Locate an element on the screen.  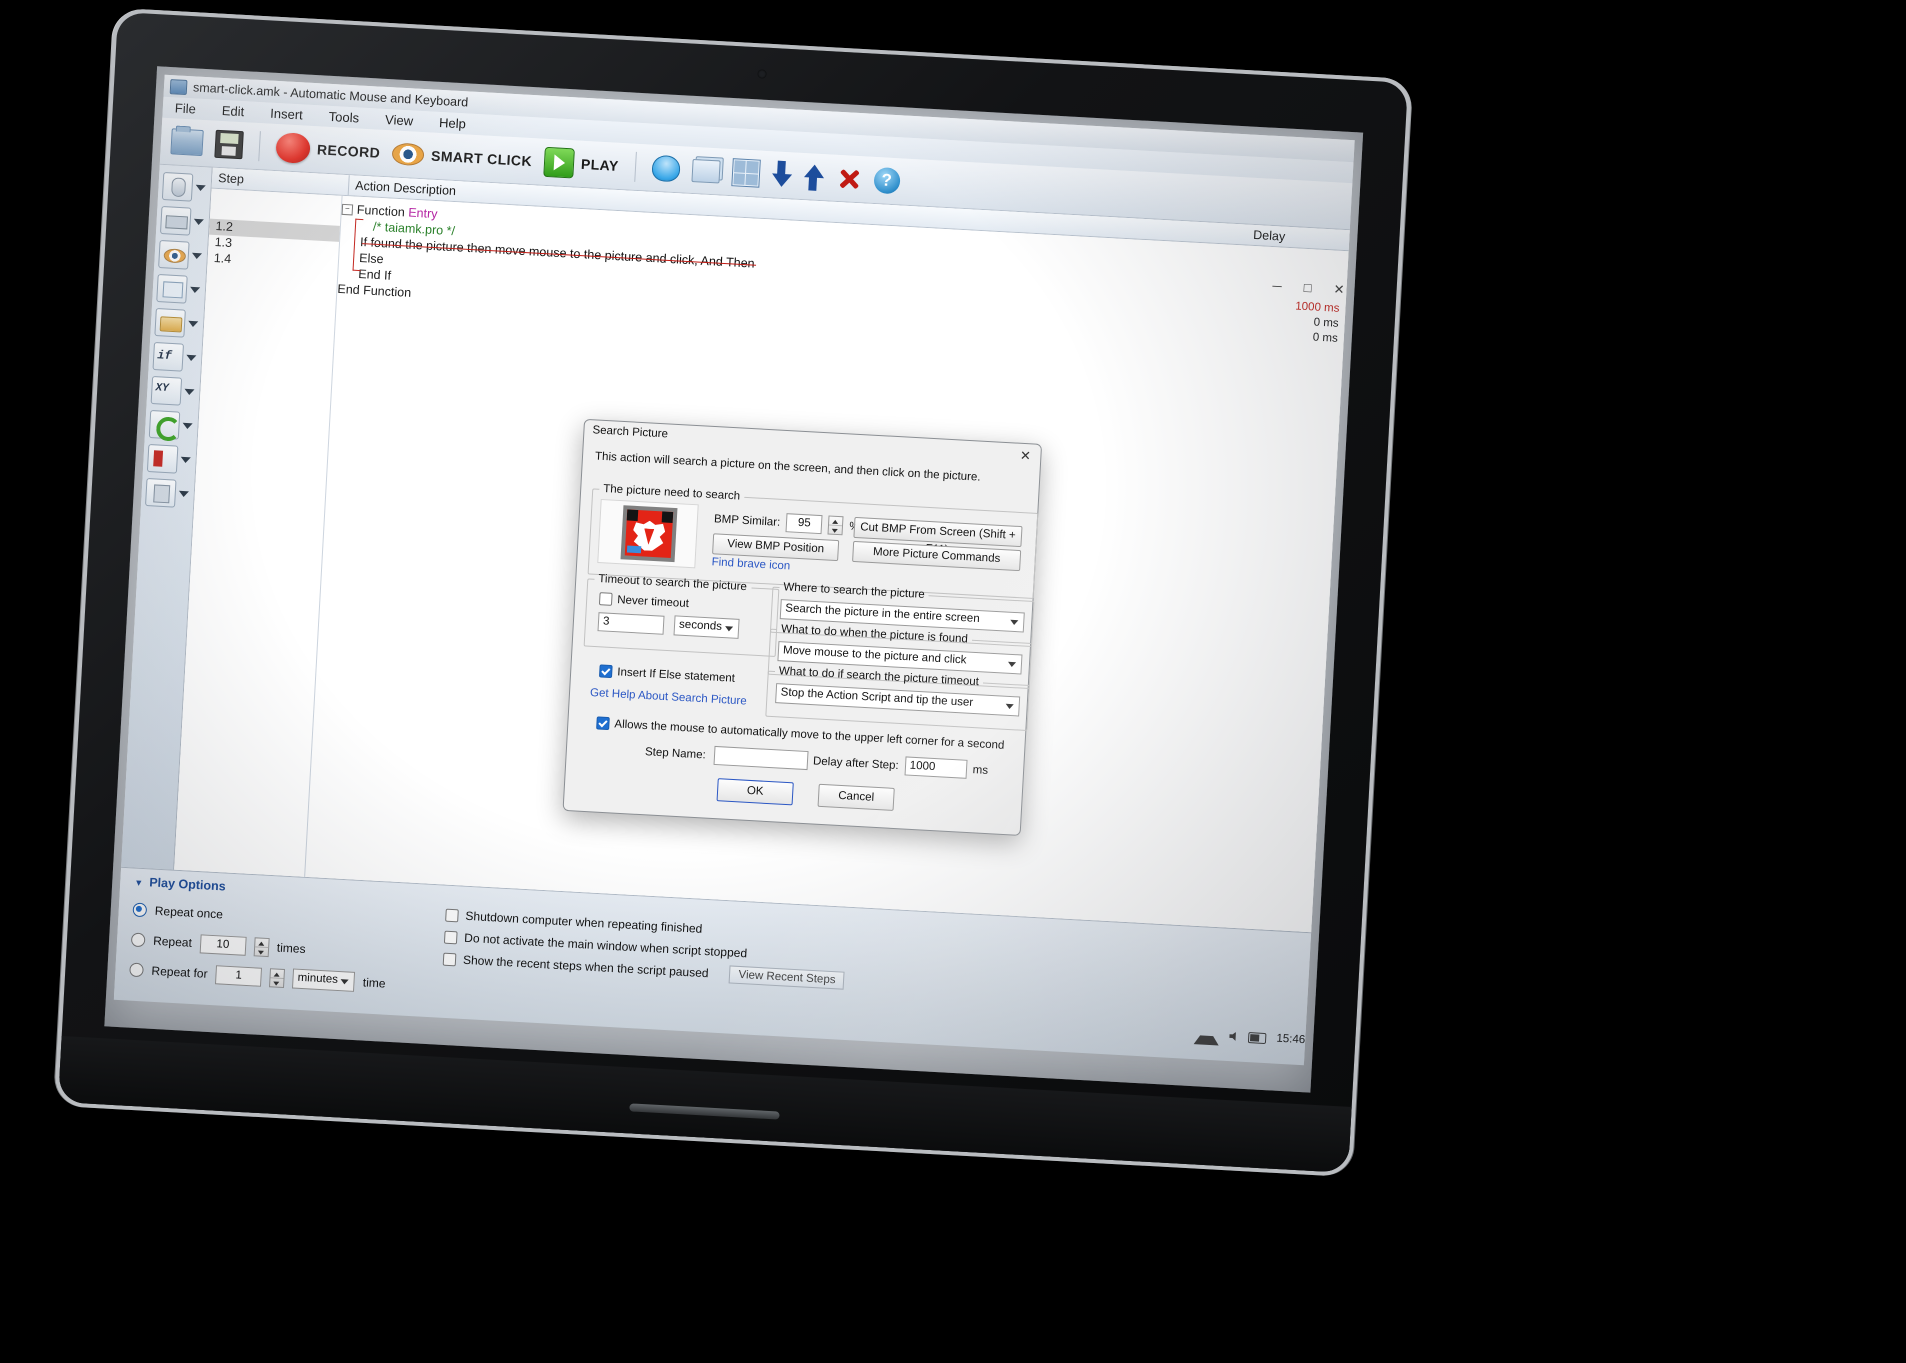
delay-after-label: Delay after Step: is located at coordinates (856, 763).